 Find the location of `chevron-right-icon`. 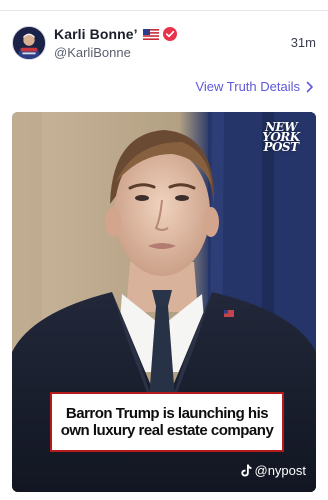

chevron-right-icon is located at coordinates (309, 86).